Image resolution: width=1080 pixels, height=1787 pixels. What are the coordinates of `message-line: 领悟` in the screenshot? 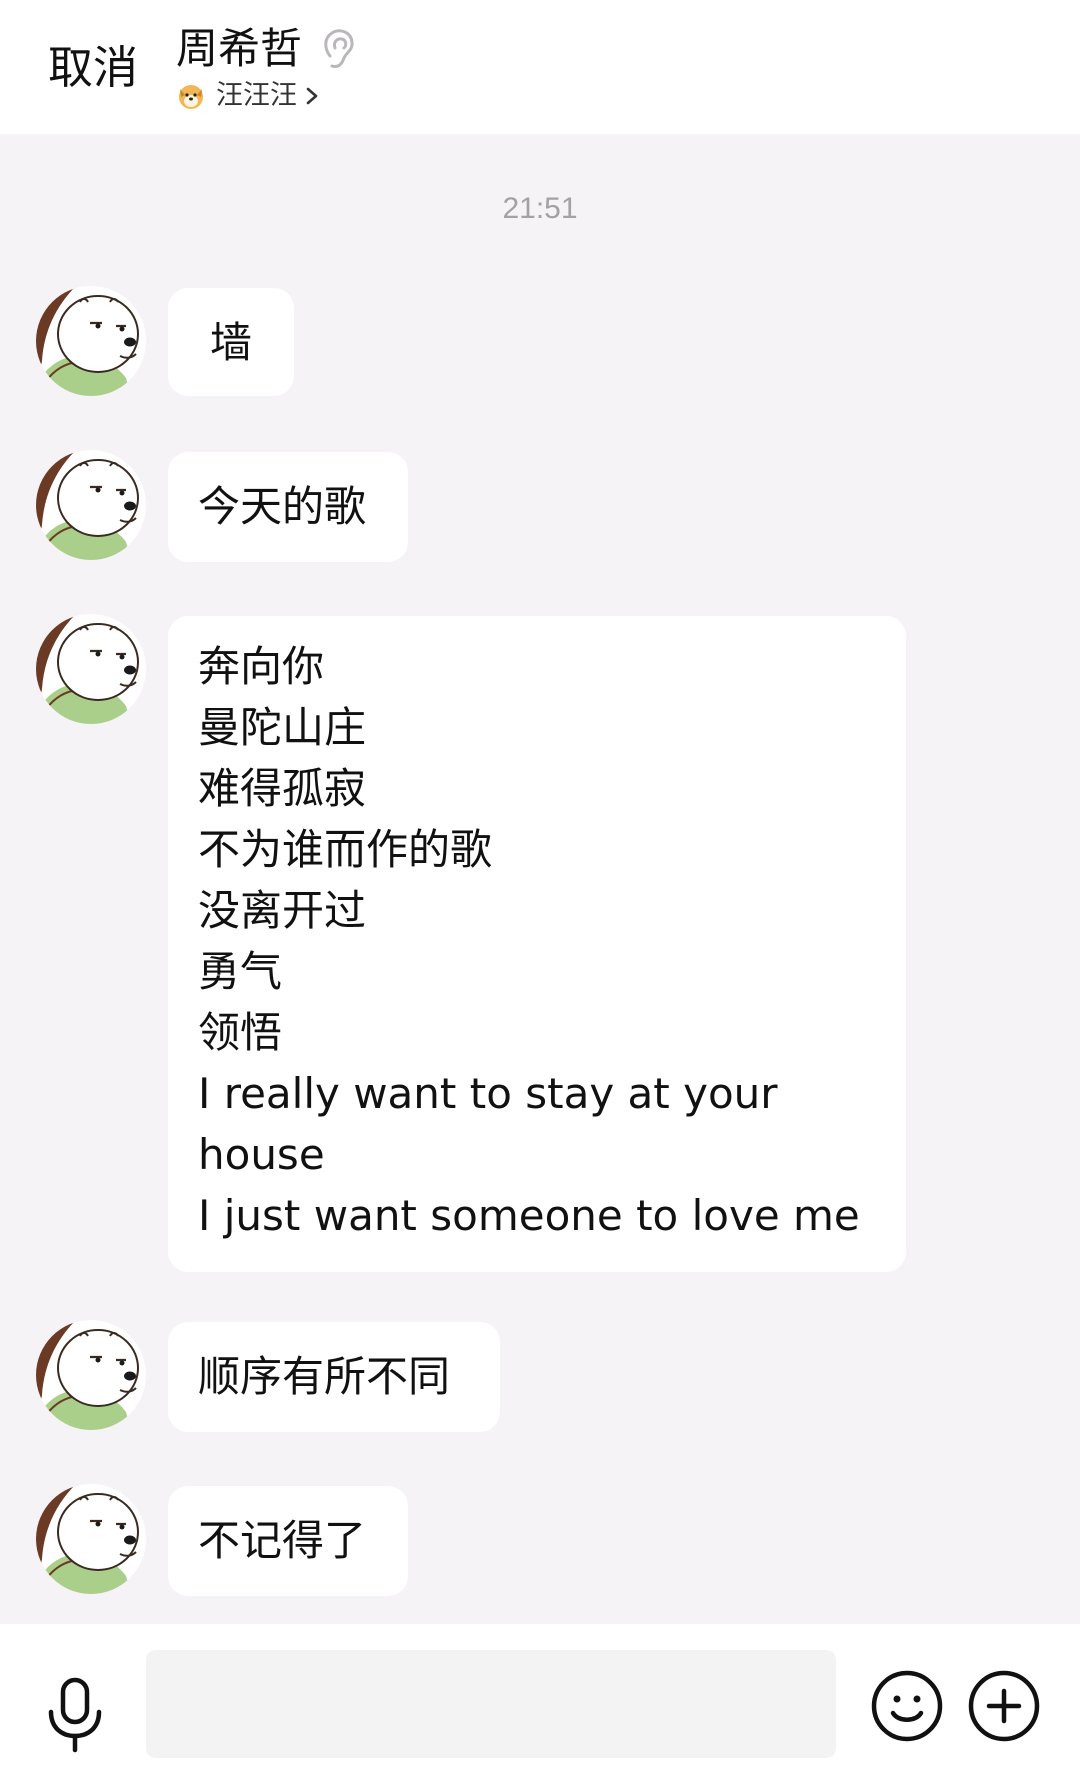 It's located at (240, 1032).